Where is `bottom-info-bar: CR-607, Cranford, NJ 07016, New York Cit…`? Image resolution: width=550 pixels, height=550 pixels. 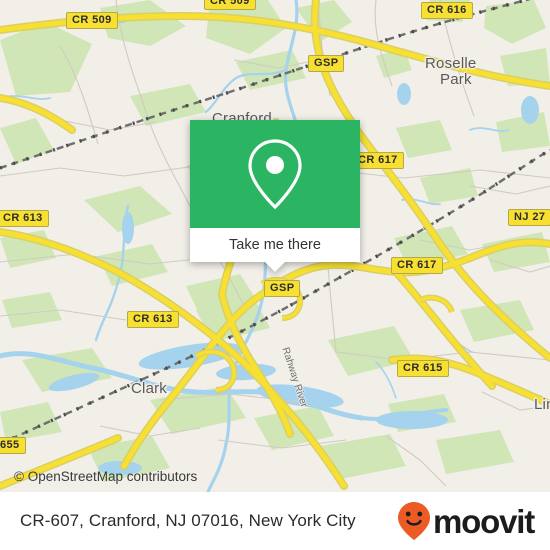 bottom-info-bar: CR-607, Cranford, NJ 07016, New York Cit… is located at coordinates (275, 521).